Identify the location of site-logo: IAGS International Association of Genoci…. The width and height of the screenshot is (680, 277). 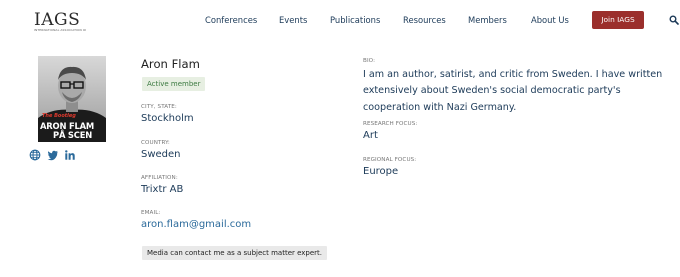
(60, 25).